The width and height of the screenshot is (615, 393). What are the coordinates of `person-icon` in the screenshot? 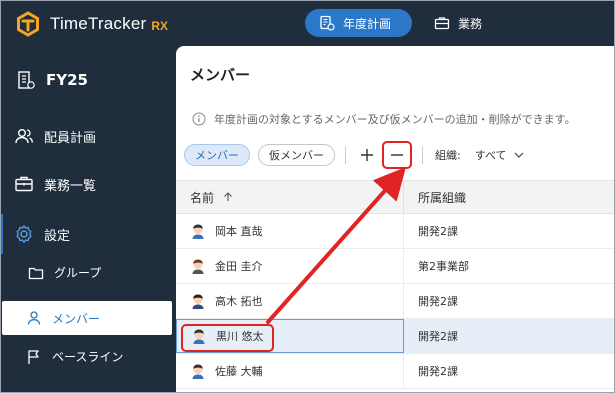 It's located at (34, 318).